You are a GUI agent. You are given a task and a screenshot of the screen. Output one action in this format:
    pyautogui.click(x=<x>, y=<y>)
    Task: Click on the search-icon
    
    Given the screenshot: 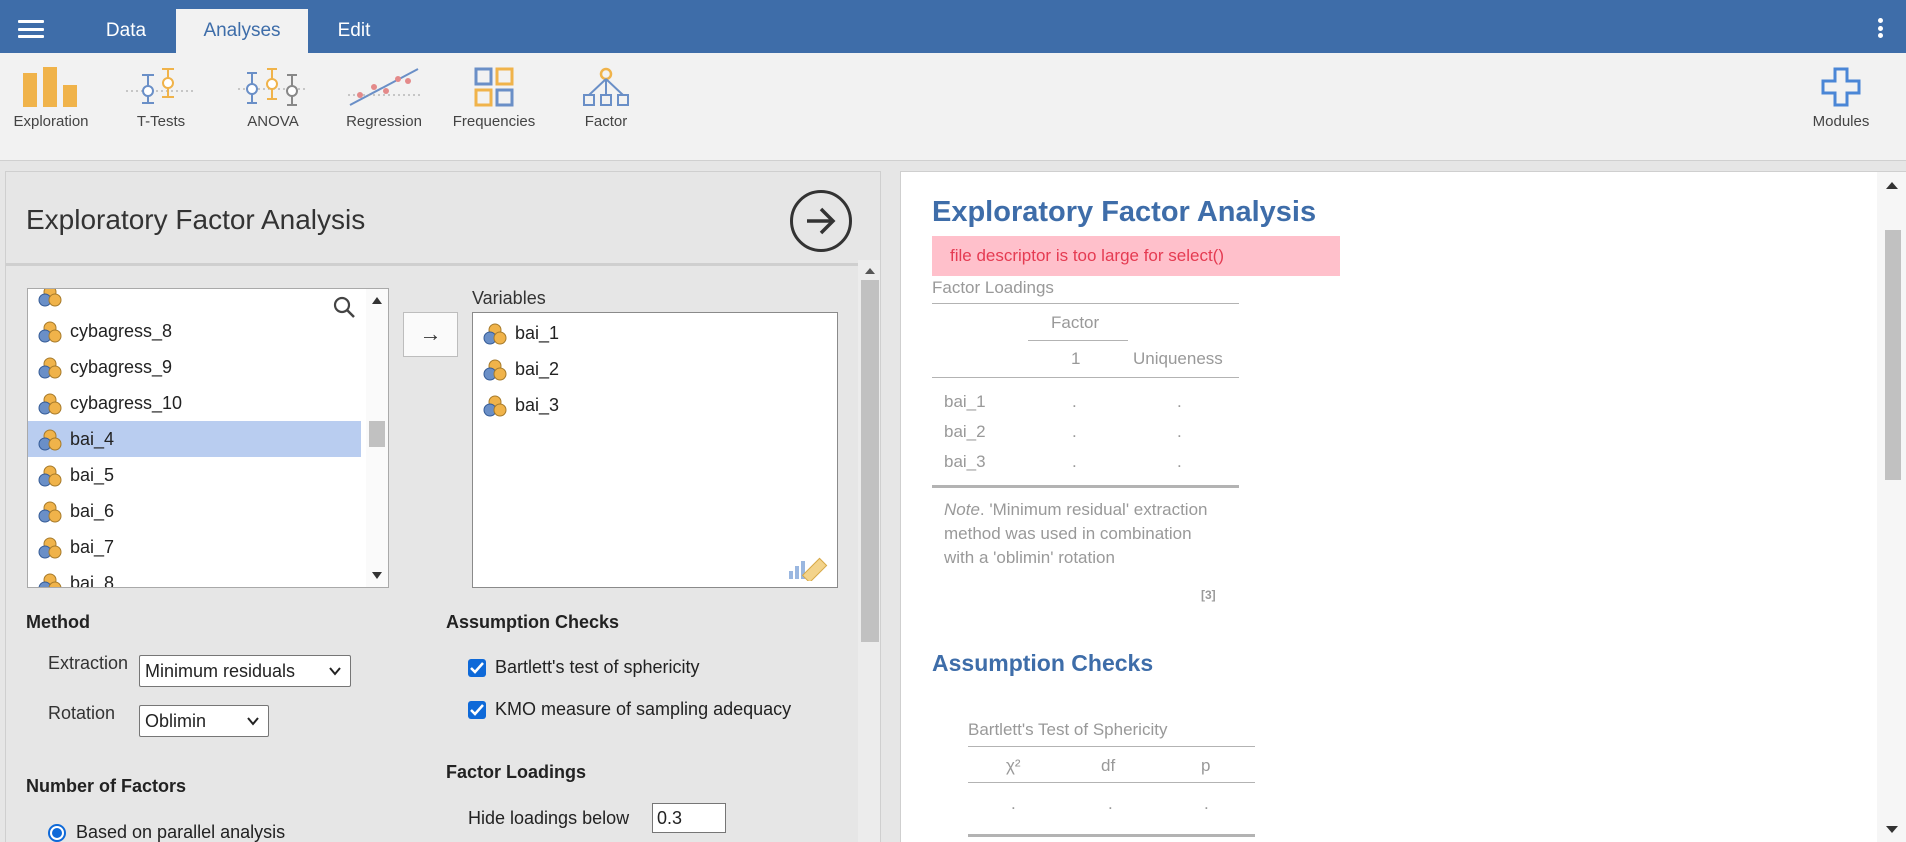 What is the action you would take?
    pyautogui.click(x=344, y=307)
    